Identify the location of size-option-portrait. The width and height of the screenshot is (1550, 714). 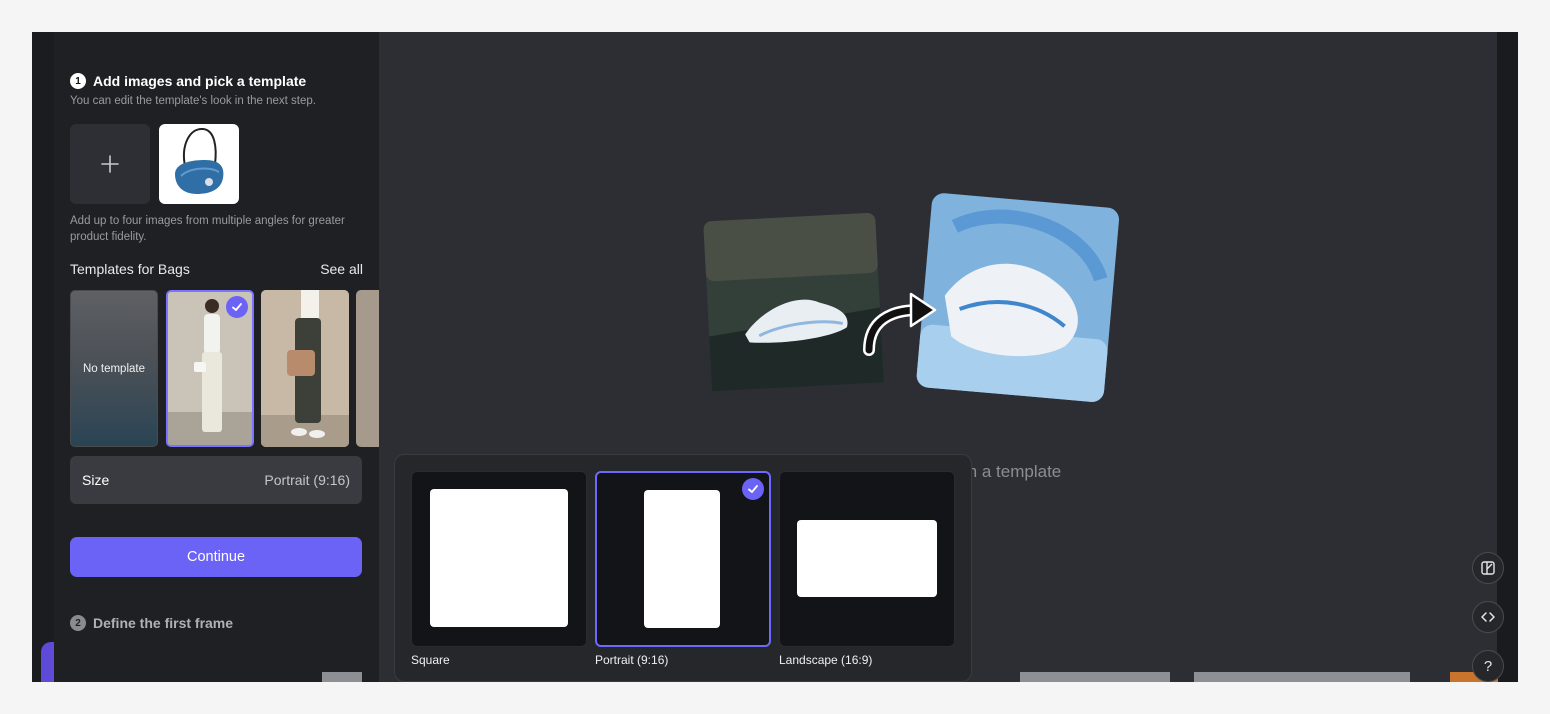
(683, 559).